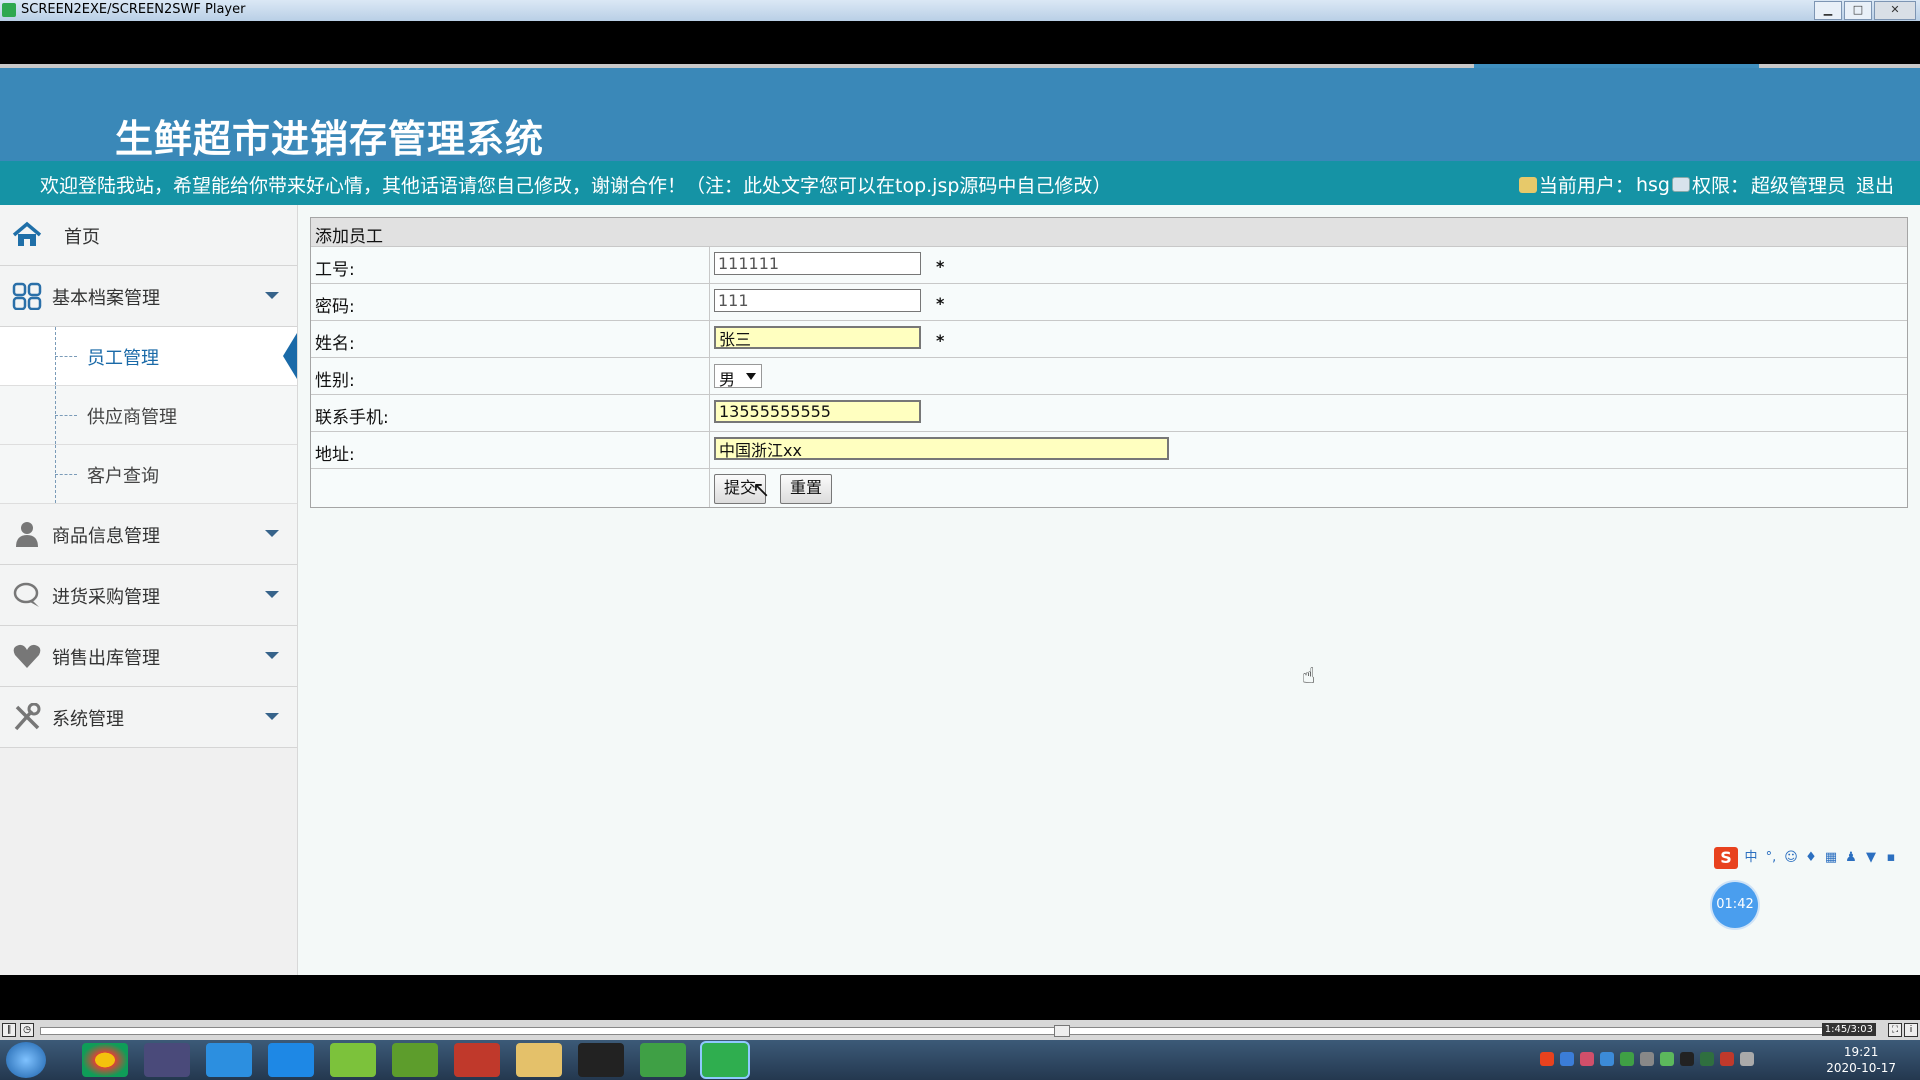 Image resolution: width=1920 pixels, height=1080 pixels. Describe the element at coordinates (1726, 858) in the screenshot. I see `sogou-ime-logo: S` at that location.